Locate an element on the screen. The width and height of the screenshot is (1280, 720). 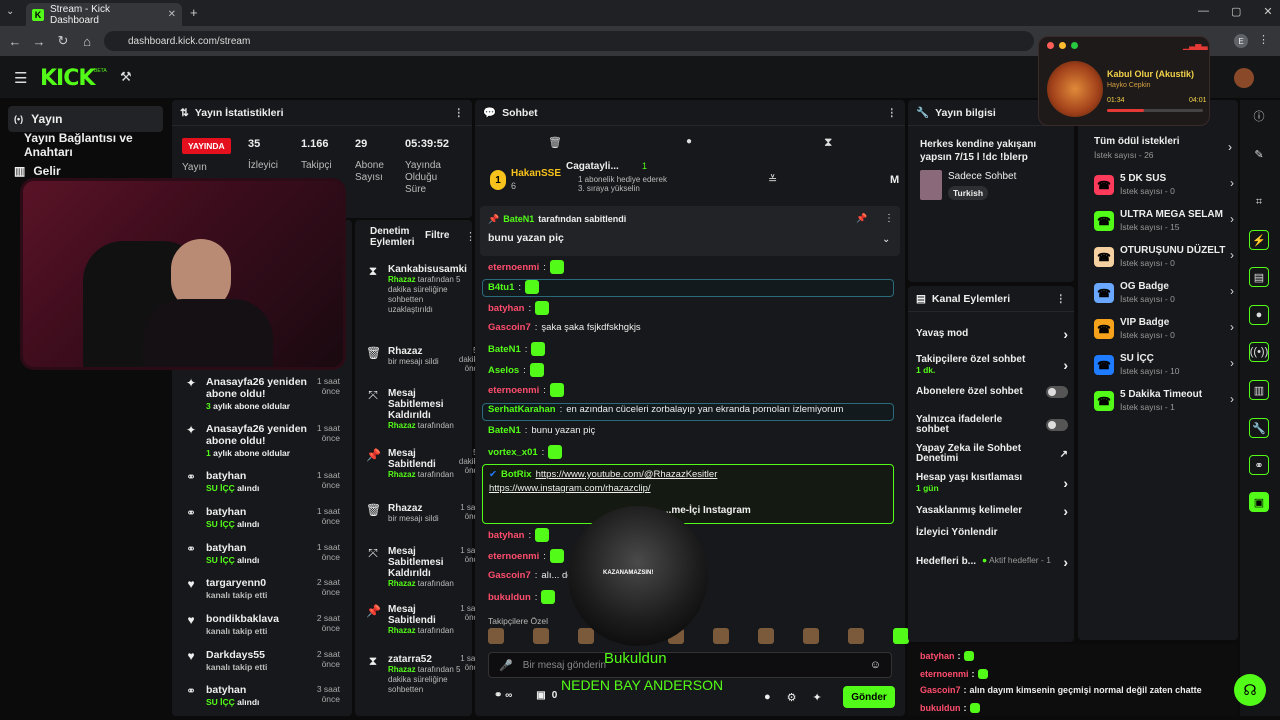
gear-icon: ⚙ is located at coordinates (792, 697).